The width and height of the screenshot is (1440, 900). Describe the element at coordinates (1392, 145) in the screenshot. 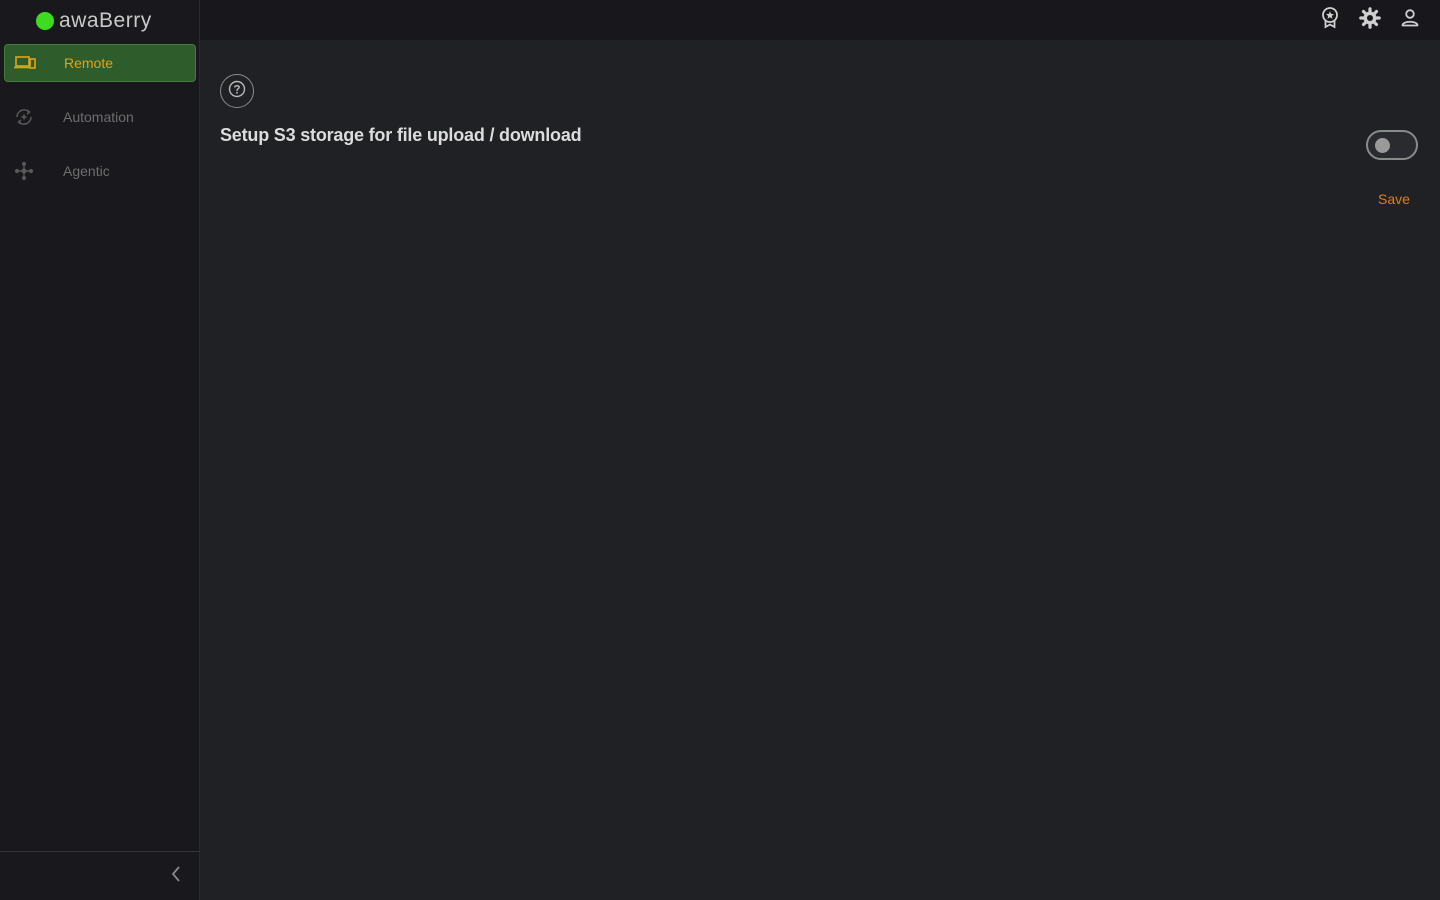

I see `s3-storage-toggle` at that location.